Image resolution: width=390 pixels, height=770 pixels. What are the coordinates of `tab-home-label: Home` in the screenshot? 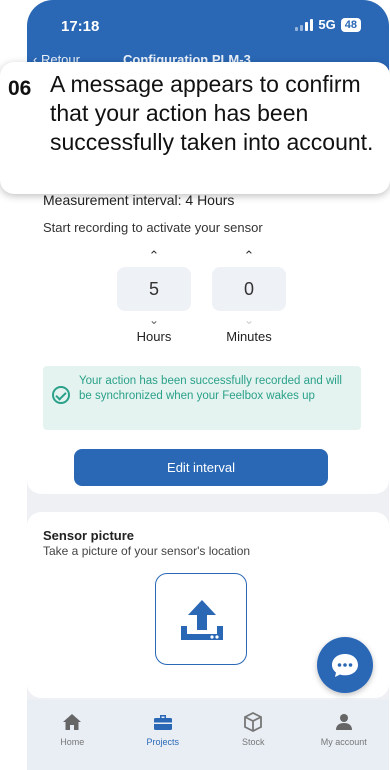 It's located at (72, 742).